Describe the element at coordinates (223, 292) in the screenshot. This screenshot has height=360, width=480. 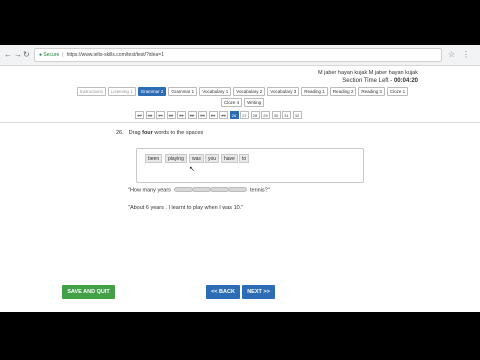
I see `back-button: << BACK` at that location.